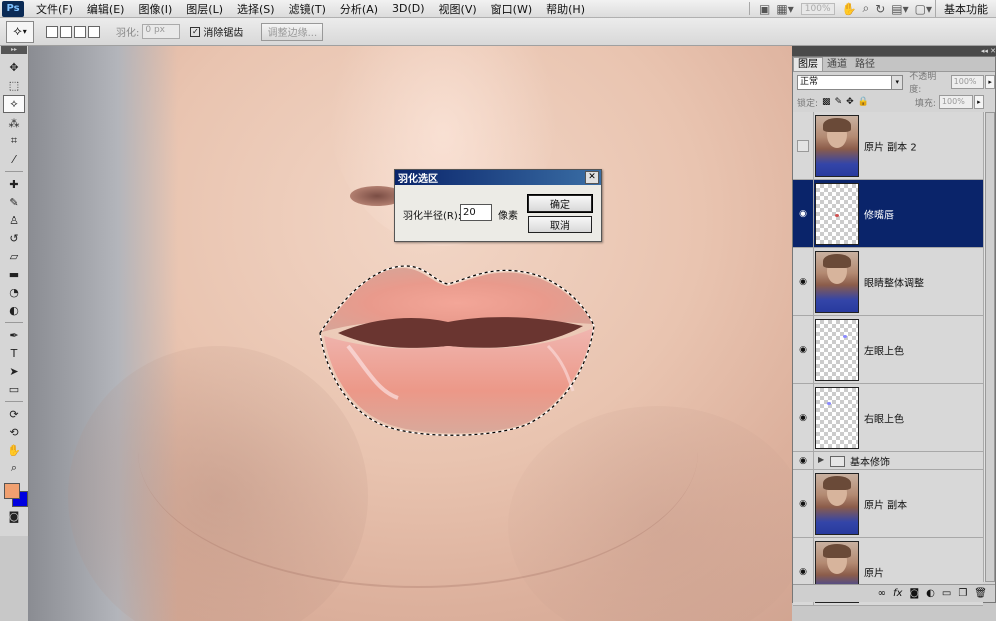 The width and height of the screenshot is (996, 621). I want to click on move-tool-icon: ✥, so click(14, 67).